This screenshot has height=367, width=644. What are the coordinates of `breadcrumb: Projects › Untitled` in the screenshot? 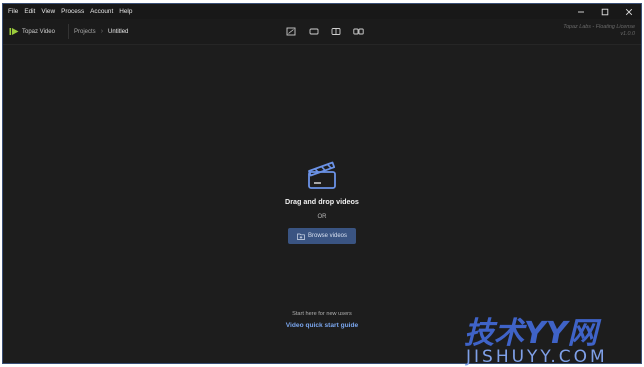 It's located at (101, 31).